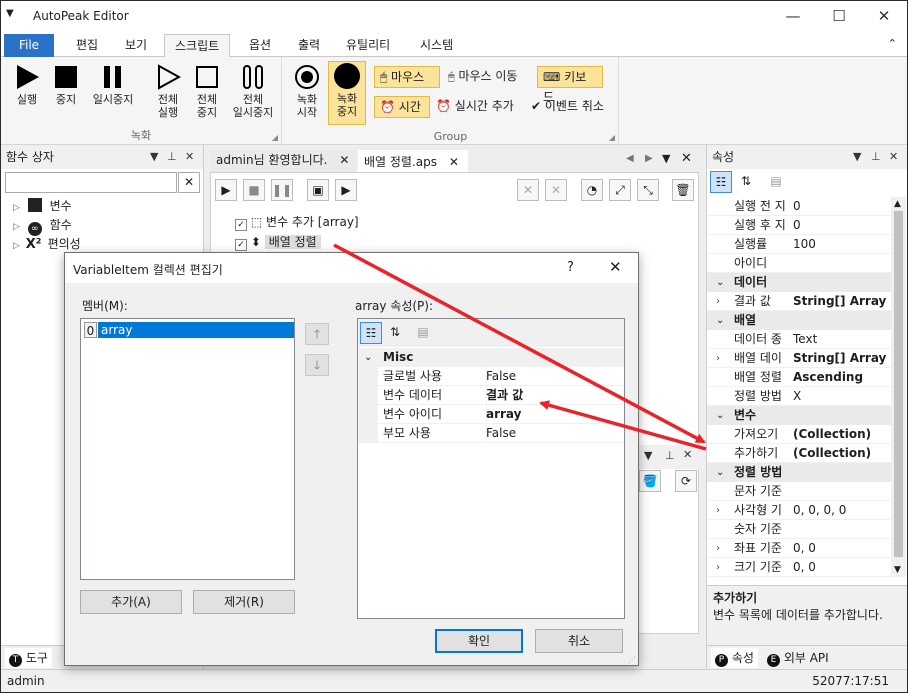 The width and height of the screenshot is (908, 694). What do you see at coordinates (519, 343) in the screenshot?
I see `arrow-to-properties` at bounding box center [519, 343].